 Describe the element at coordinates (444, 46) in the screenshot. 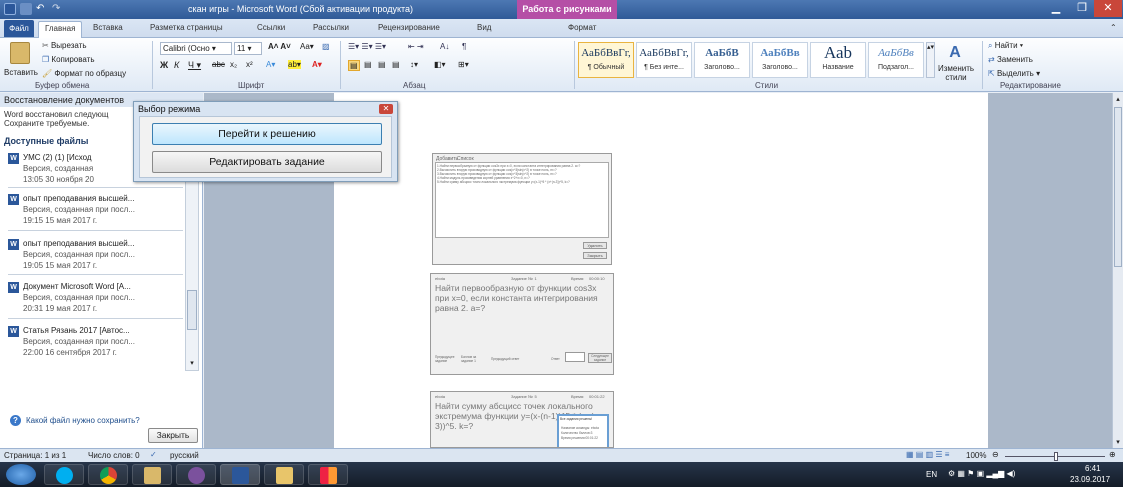

I see `sort-icon: A↓` at that location.